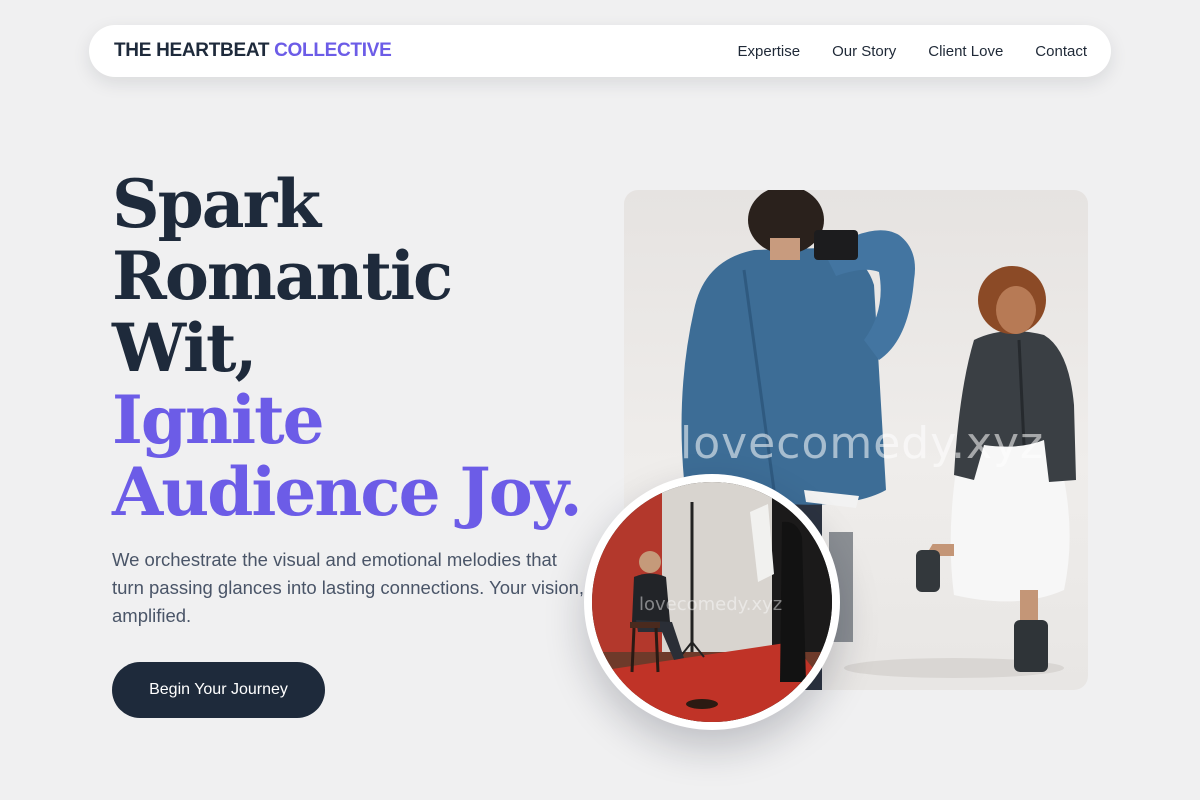 This screenshot has width=1200, height=800. What do you see at coordinates (185, 348) in the screenshot?
I see `hero-heading-line: Wit,` at bounding box center [185, 348].